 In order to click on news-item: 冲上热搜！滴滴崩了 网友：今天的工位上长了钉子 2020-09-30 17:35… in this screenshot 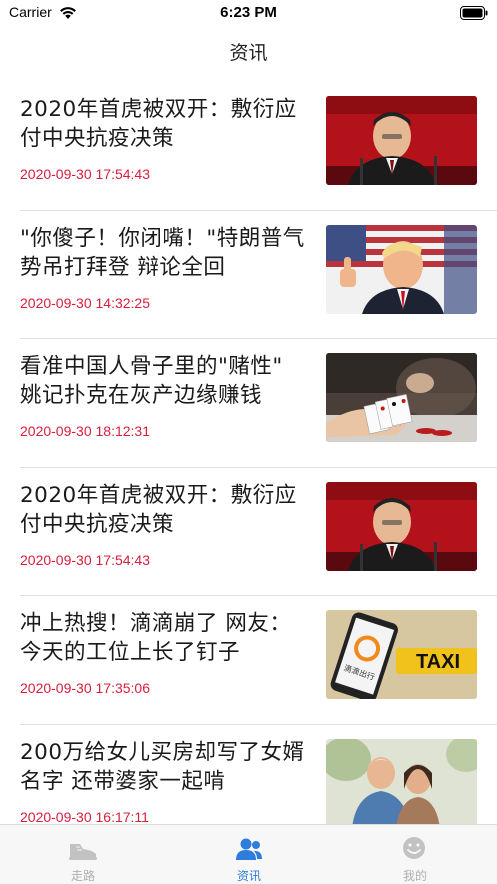, I will do `click(258, 660)`.